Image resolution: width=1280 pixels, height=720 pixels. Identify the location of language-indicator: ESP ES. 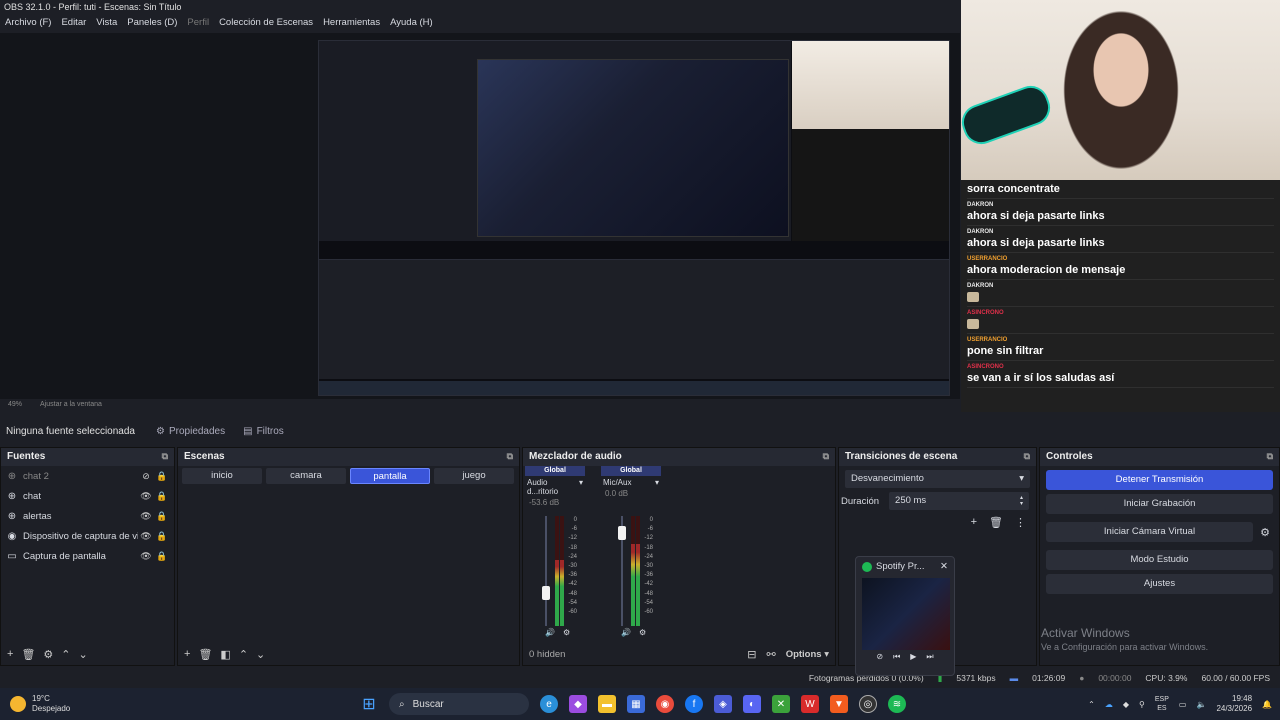
(1162, 704).